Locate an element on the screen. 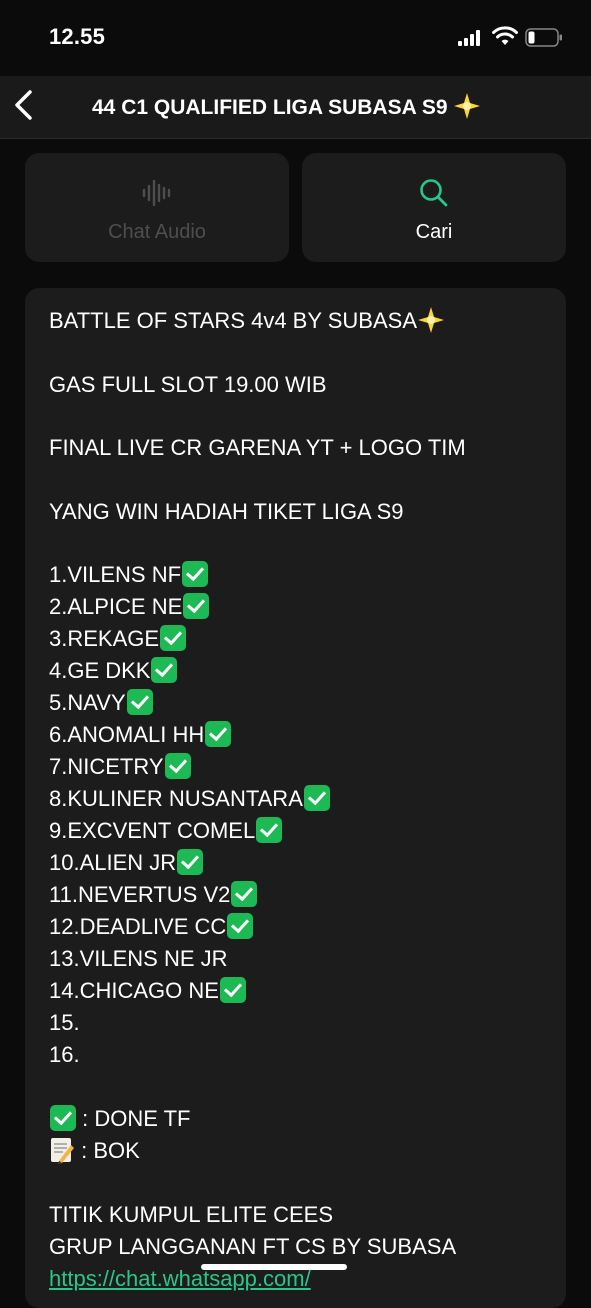 This screenshot has height=1308, width=591. legend-done: : DONE TF is located at coordinates (297, 1119).